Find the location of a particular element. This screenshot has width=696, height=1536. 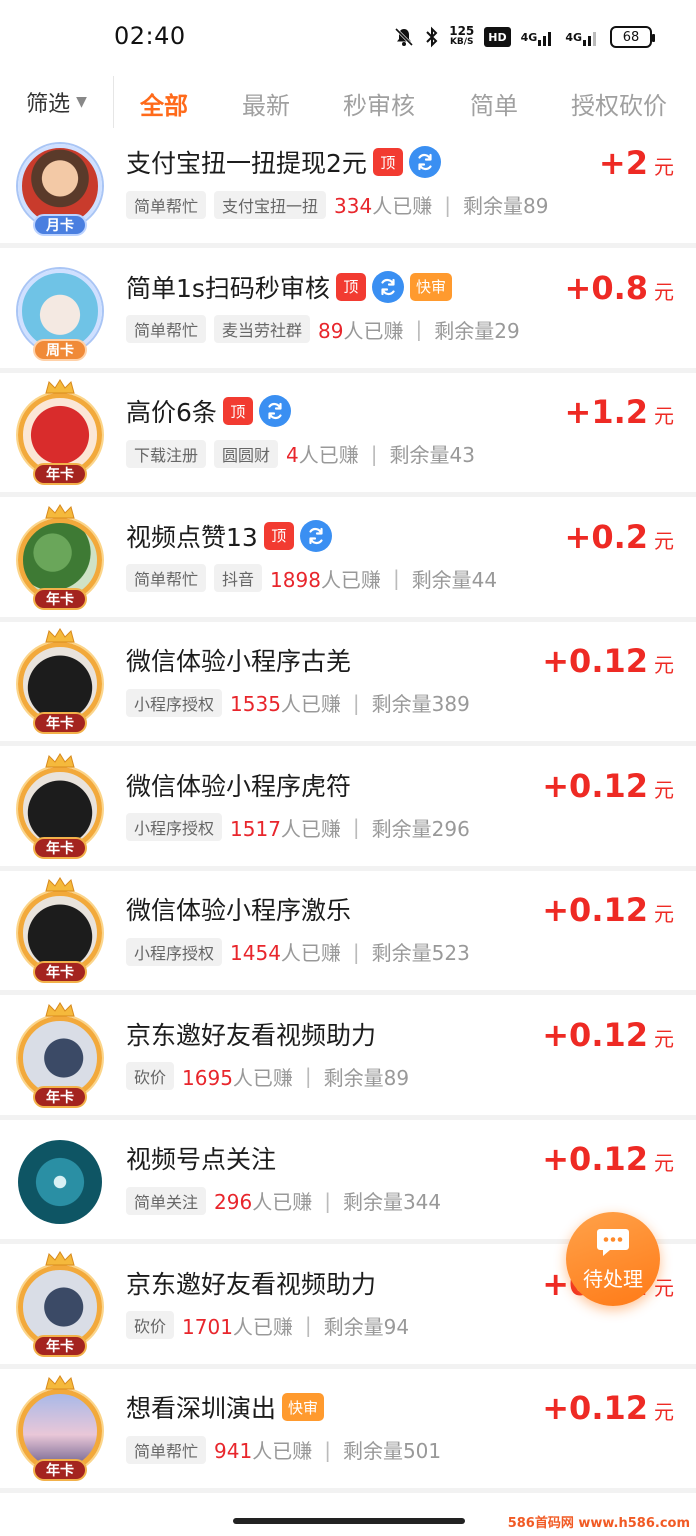

task-row: 年卡 微信体验小程序虎符 小程序授权 1517人已赚 | 剩余量296 +0.12 元 is located at coordinates (348, 809).